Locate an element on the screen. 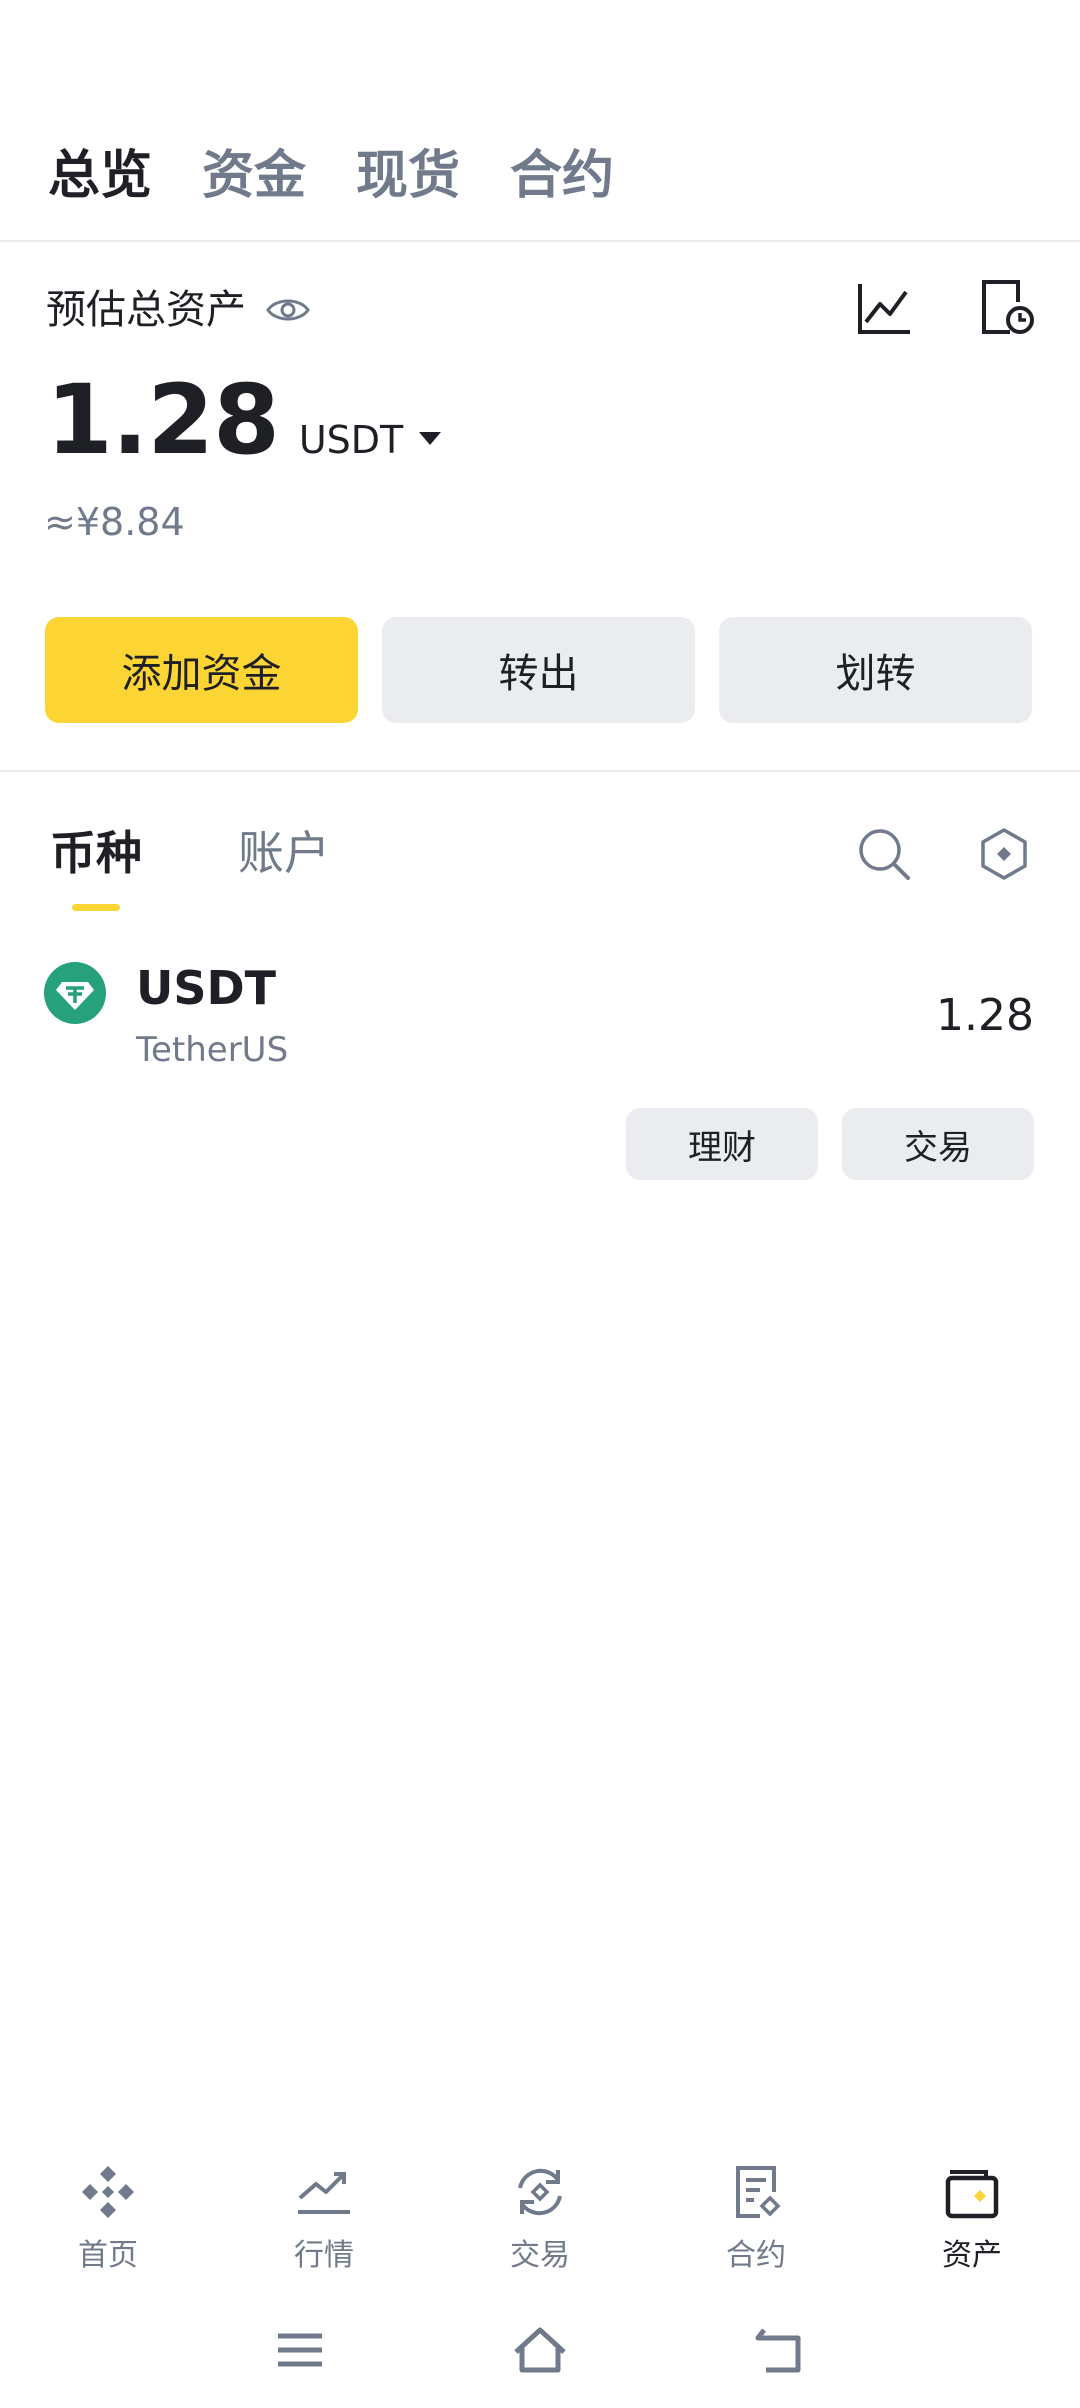 This screenshot has height=2408, width=1080. balance-row: 1.28 USDT is located at coordinates (244, 420).